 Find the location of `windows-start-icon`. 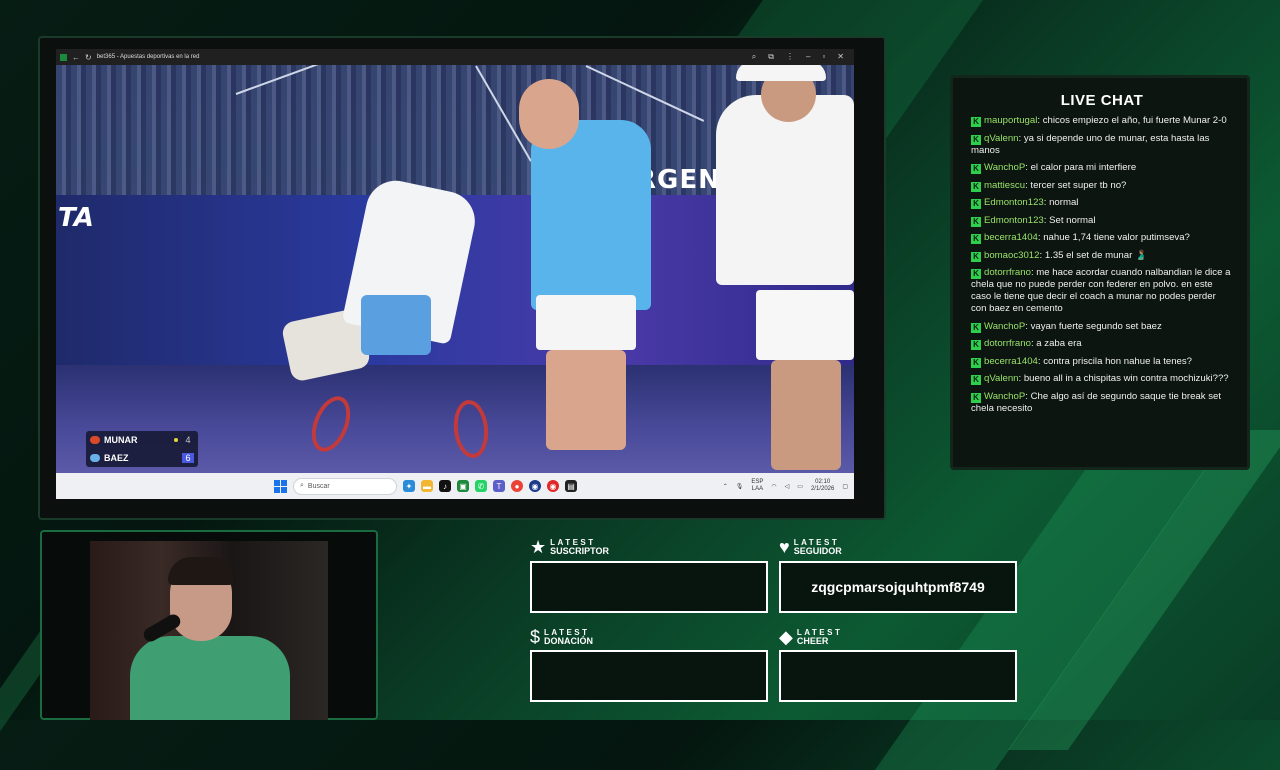

windows-start-icon is located at coordinates (280, 486).